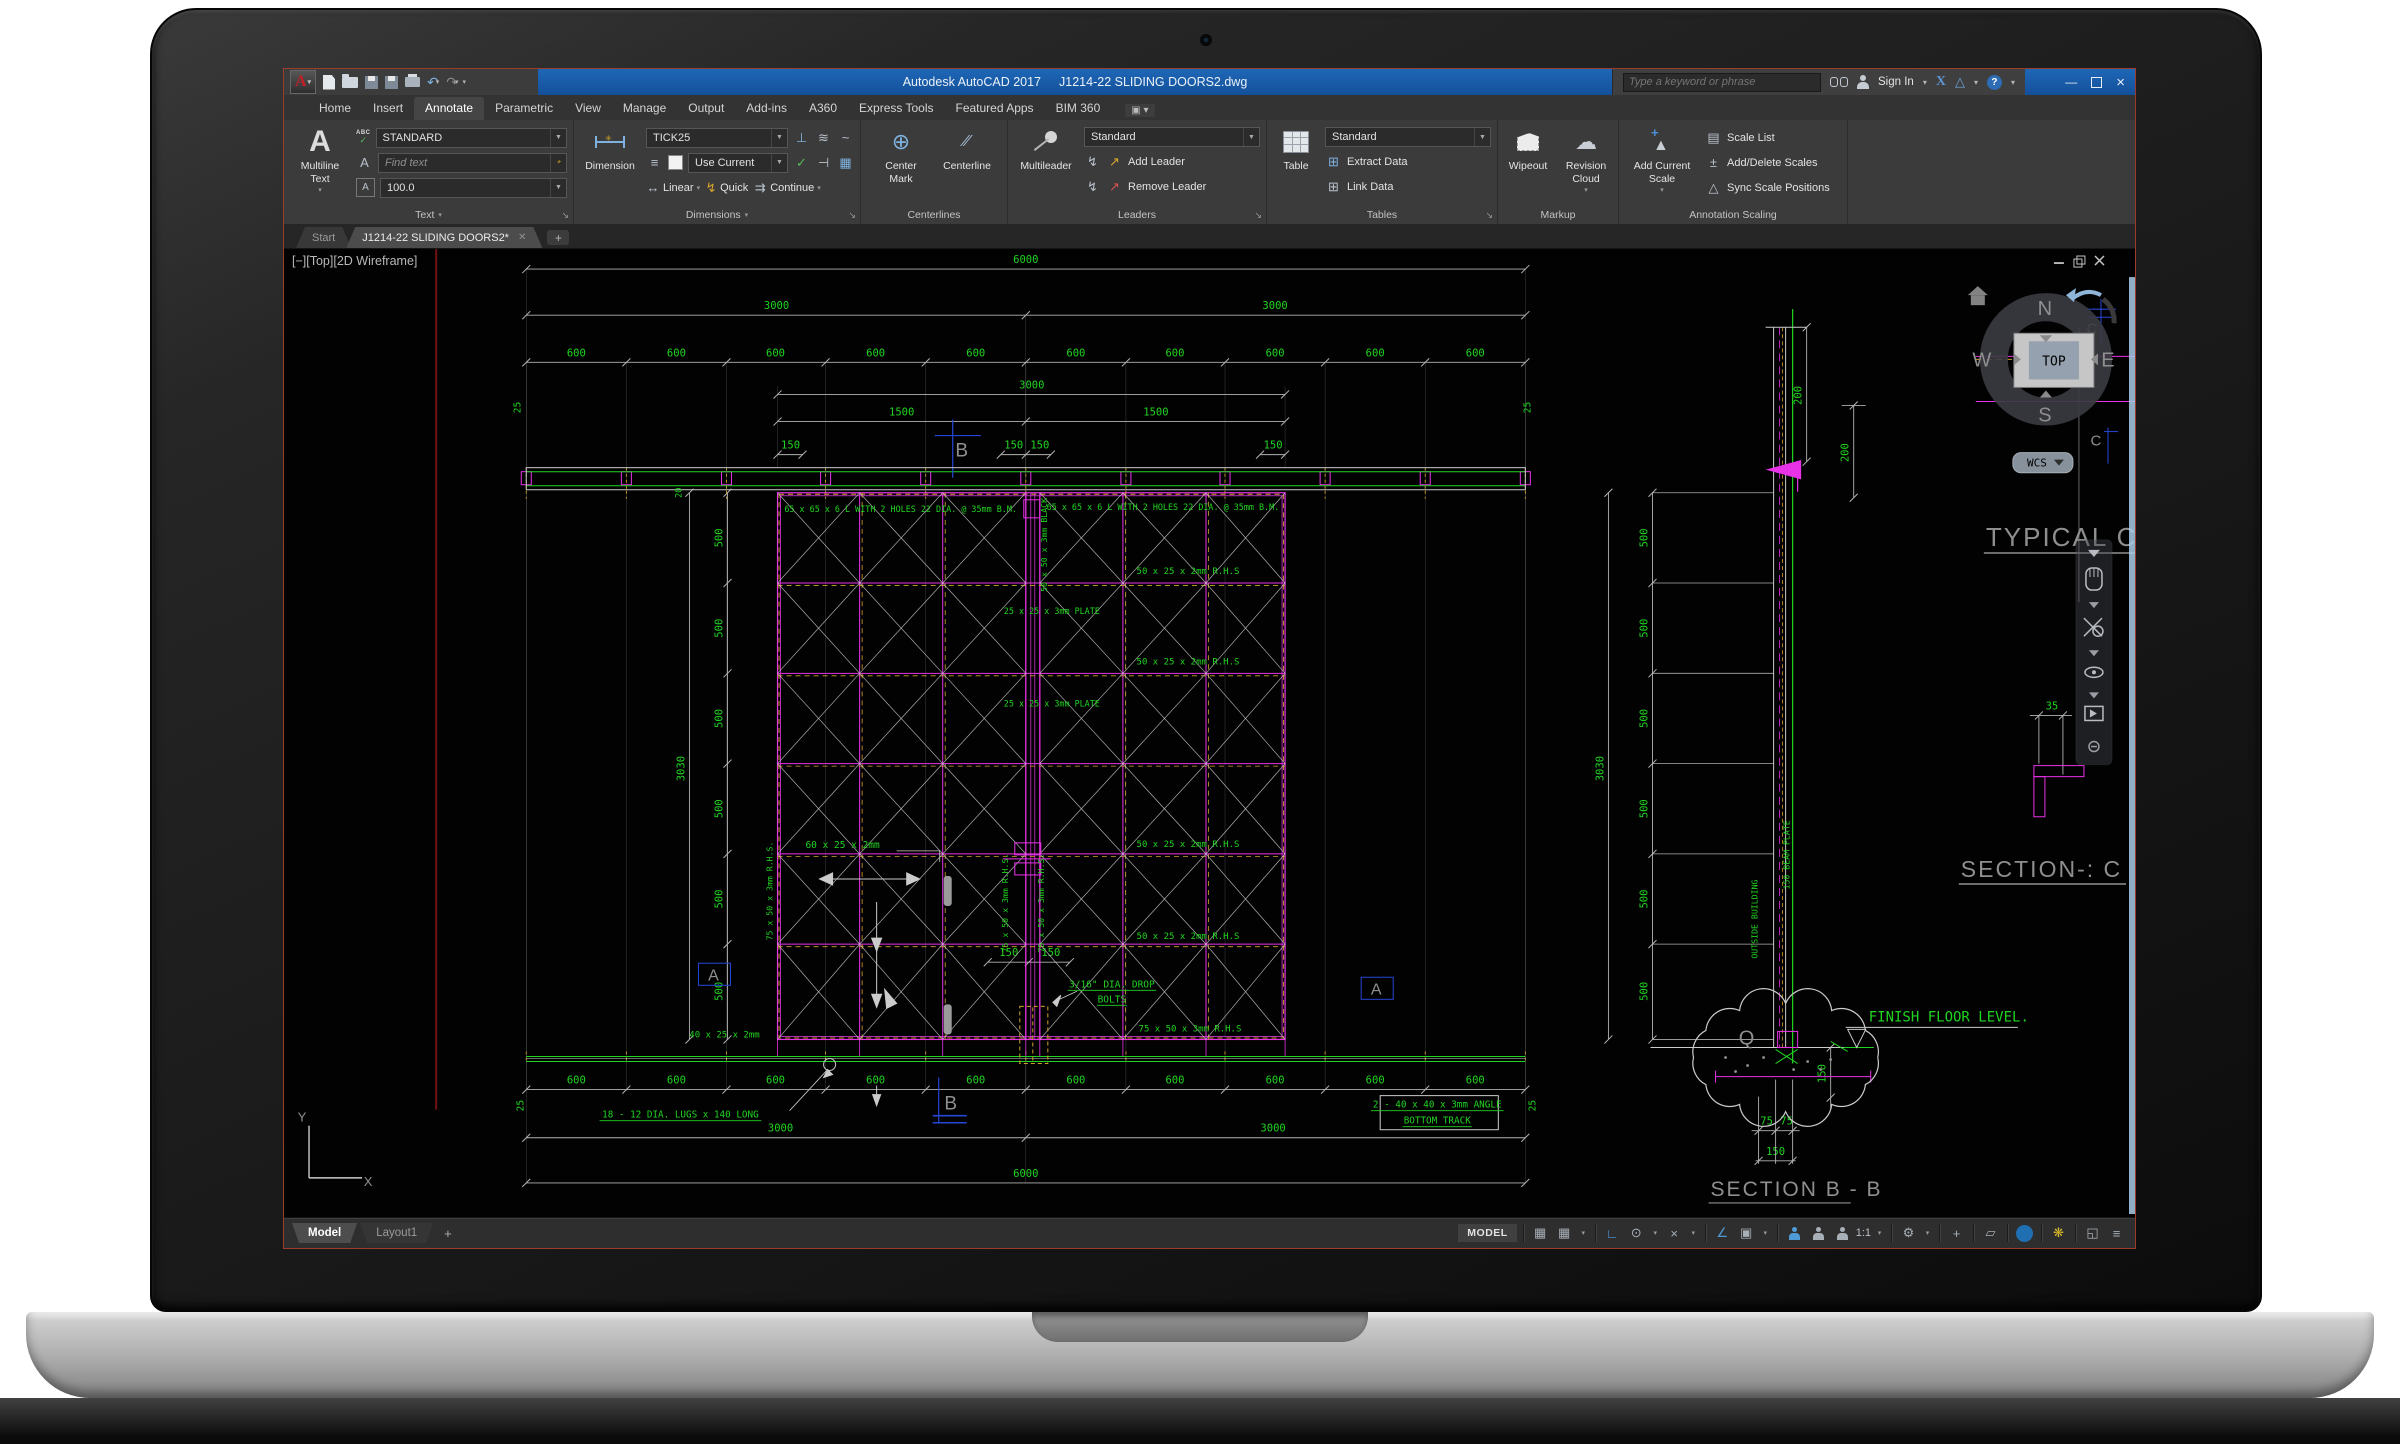  I want to click on layout1-tab: Layout1, so click(396, 1233).